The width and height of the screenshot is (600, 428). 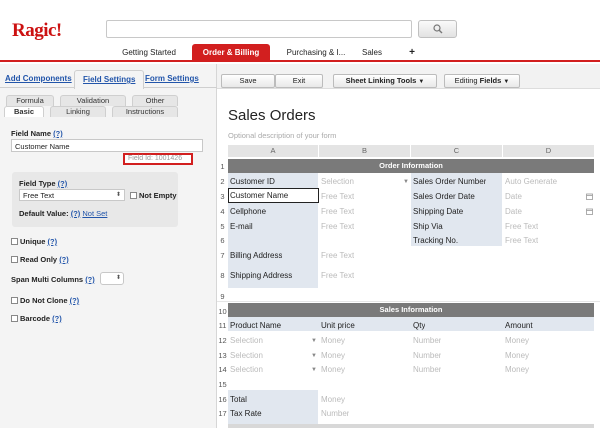 What do you see at coordinates (72, 195) in the screenshot?
I see `field-type-select: Free Text ⬍` at bounding box center [72, 195].